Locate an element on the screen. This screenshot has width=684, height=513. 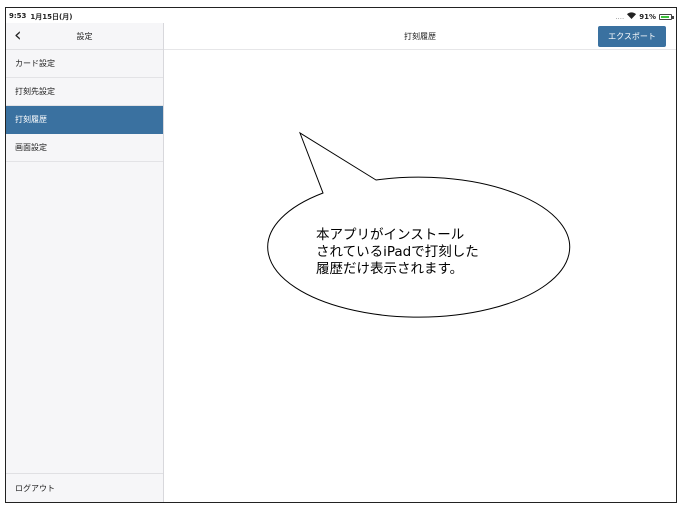
status-date: 1月15日(月) is located at coordinates (51, 17).